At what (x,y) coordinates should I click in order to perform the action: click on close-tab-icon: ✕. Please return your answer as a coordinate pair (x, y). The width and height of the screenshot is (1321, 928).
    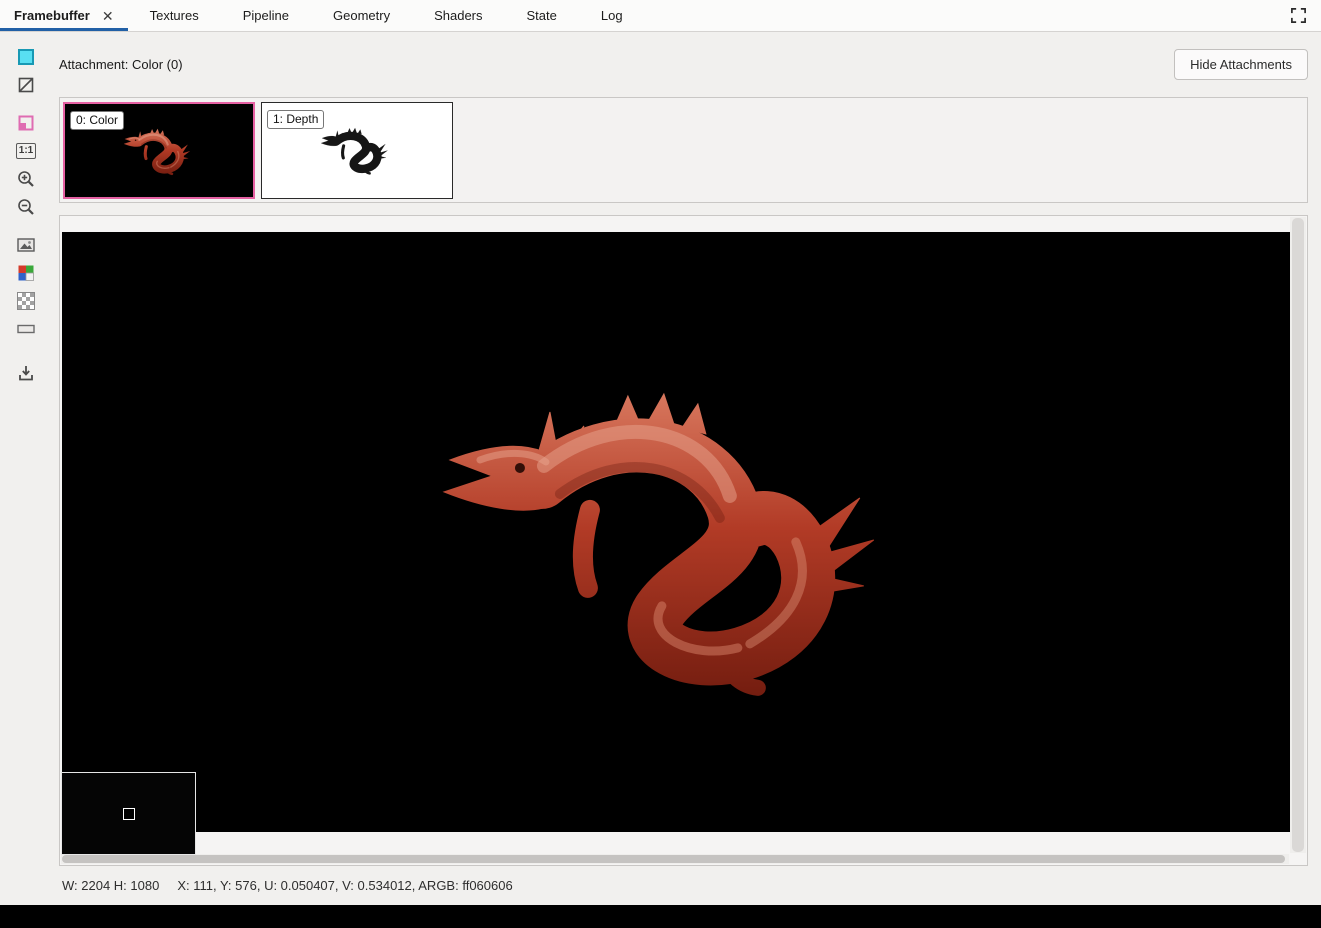
    Looking at the image, I should click on (108, 16).